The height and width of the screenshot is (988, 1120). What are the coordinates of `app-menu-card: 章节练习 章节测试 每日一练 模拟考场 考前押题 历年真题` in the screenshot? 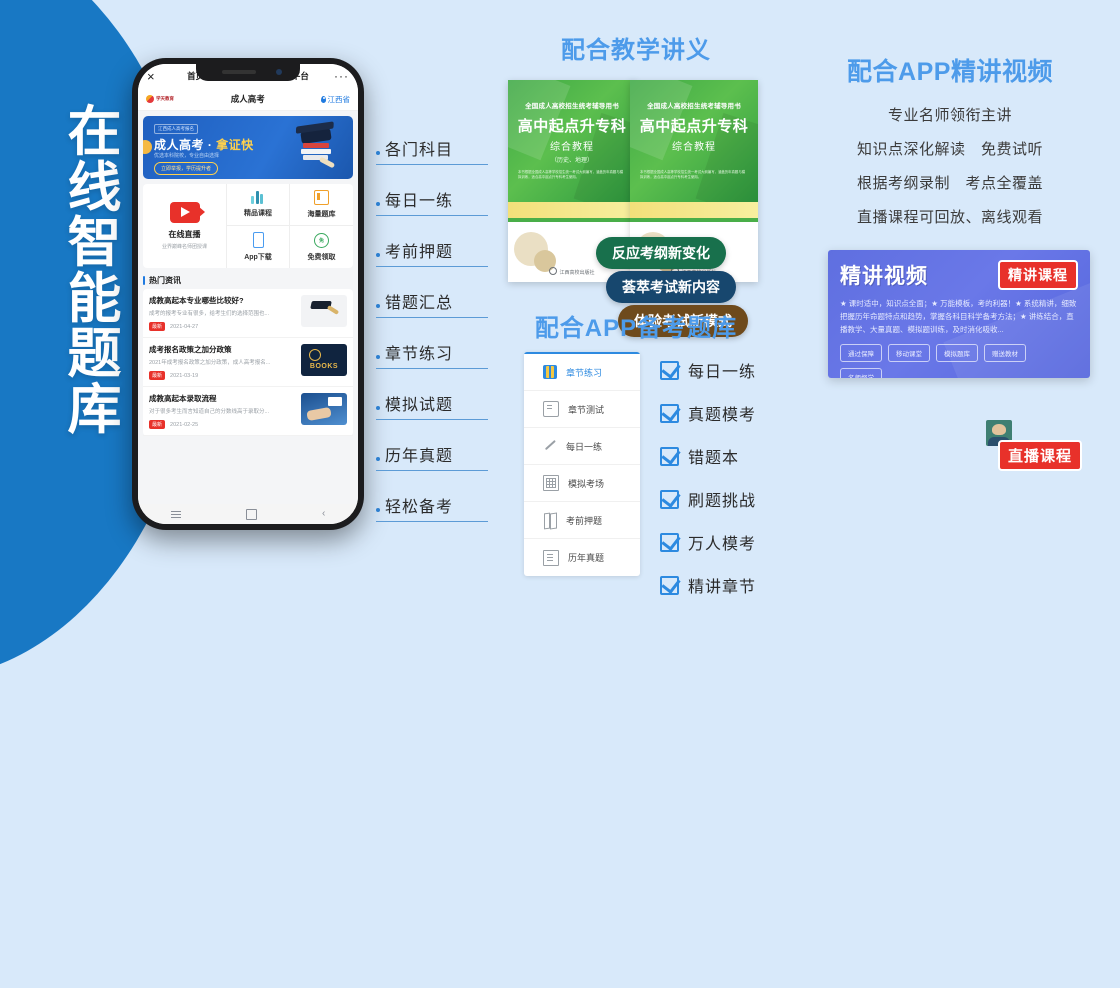 It's located at (582, 464).